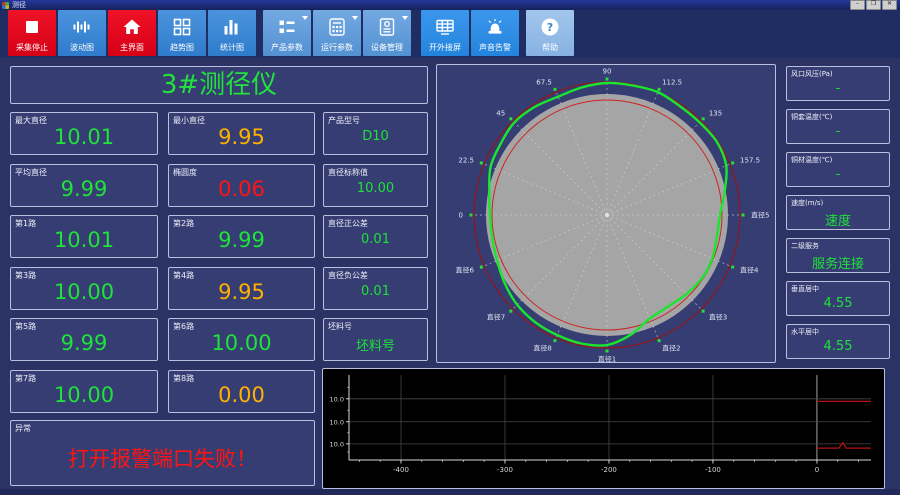 This screenshot has height=495, width=900. Describe the element at coordinates (445, 27) in the screenshot. I see `external-screen-icon` at that location.